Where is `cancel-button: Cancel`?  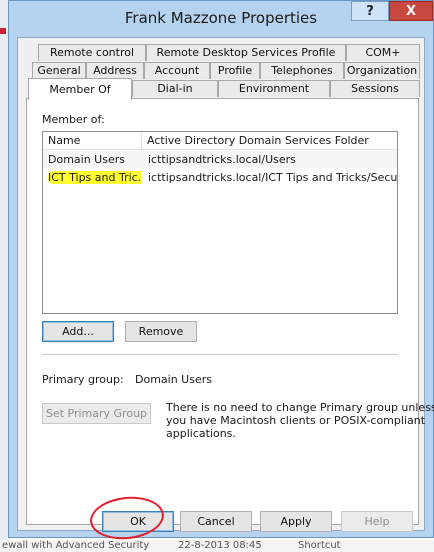 cancel-button: Cancel is located at coordinates (216, 521).